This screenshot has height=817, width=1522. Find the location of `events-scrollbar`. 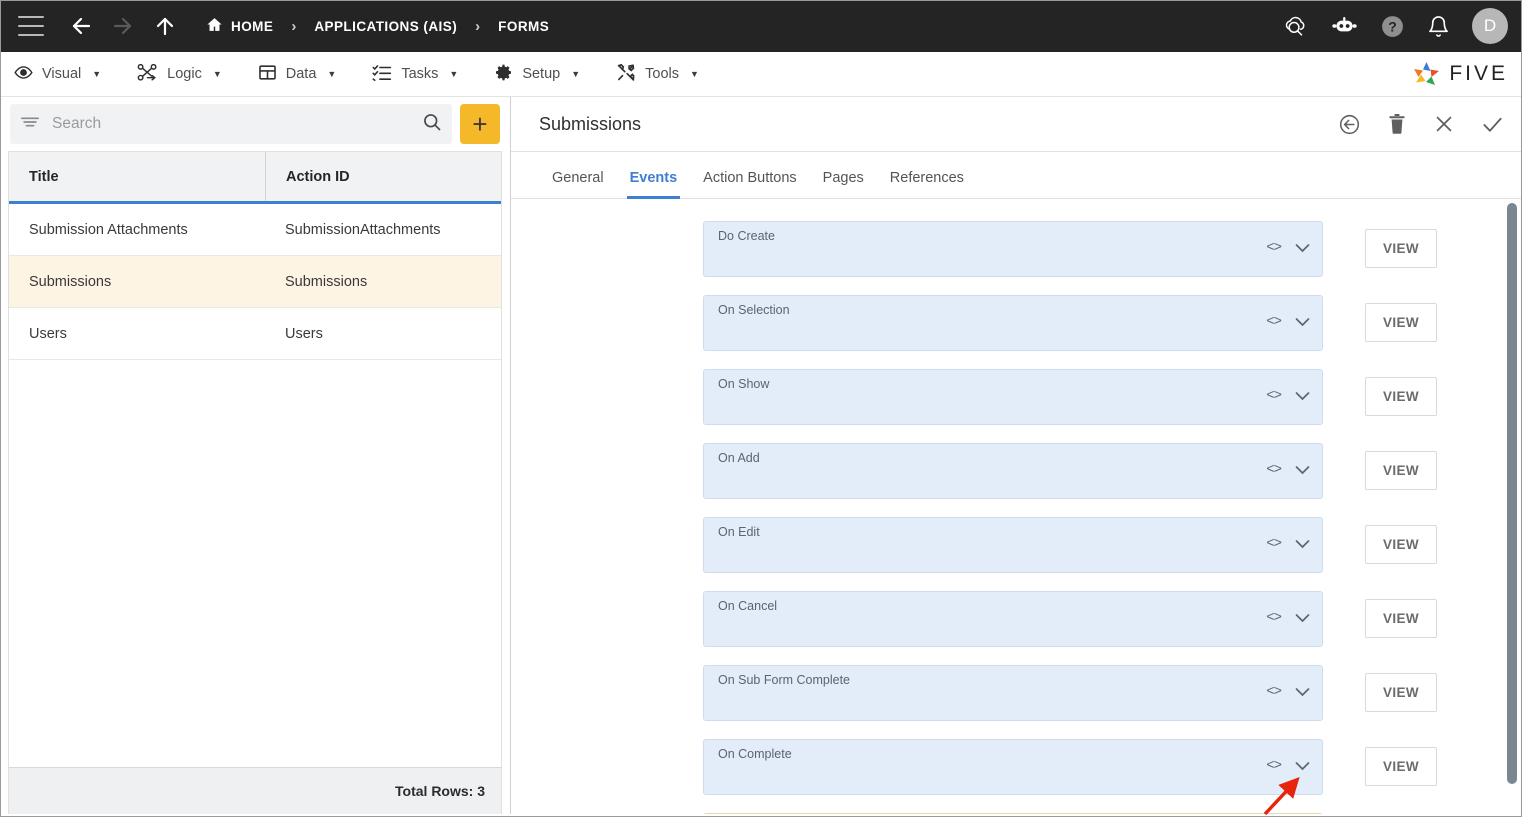

events-scrollbar is located at coordinates (1512, 505).